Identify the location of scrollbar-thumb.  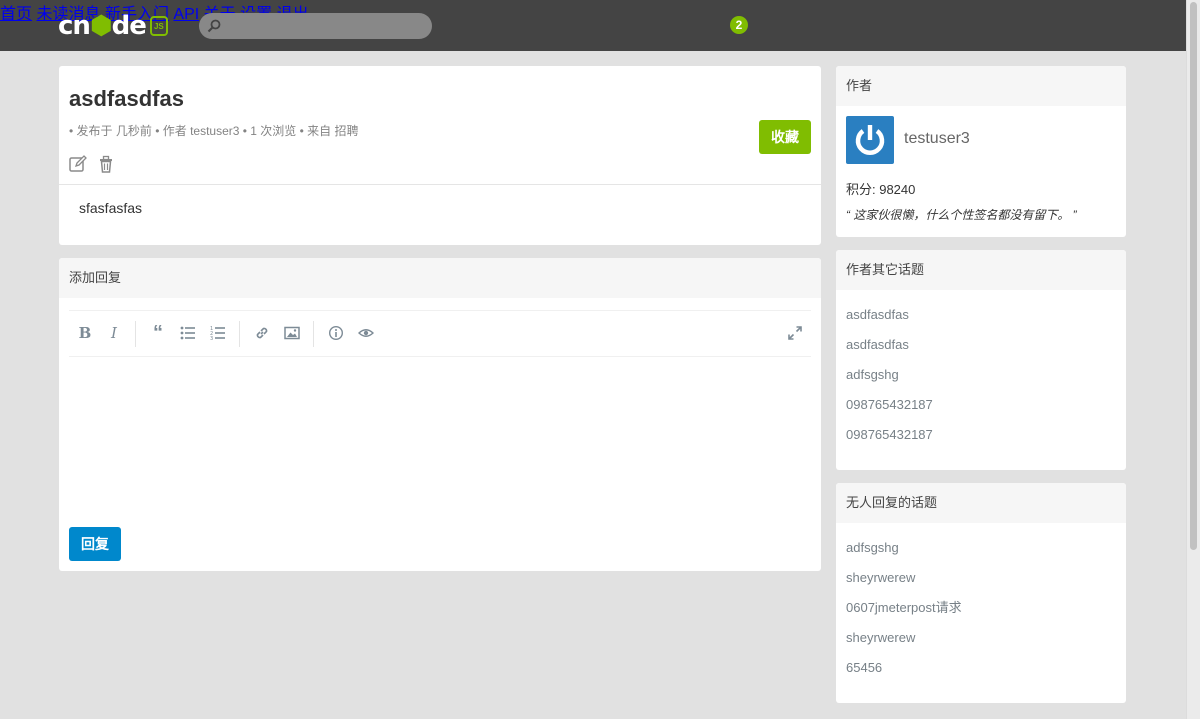
(1193, 276).